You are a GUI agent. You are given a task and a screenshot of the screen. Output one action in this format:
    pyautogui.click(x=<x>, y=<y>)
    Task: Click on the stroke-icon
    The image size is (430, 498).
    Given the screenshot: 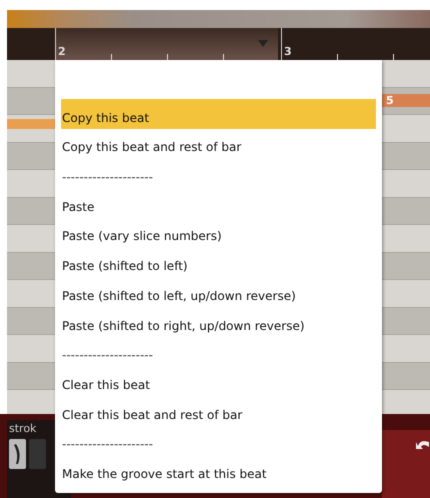 What is the action you would take?
    pyautogui.click(x=18, y=454)
    